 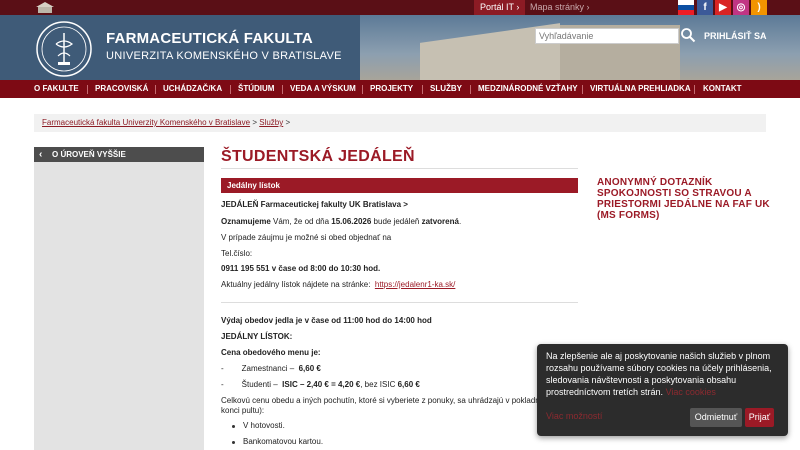 What do you see at coordinates (640, 89) in the screenshot?
I see `nav-item-virtualna-prehliadka: VIRTUÁLNA PREHLIADKA` at bounding box center [640, 89].